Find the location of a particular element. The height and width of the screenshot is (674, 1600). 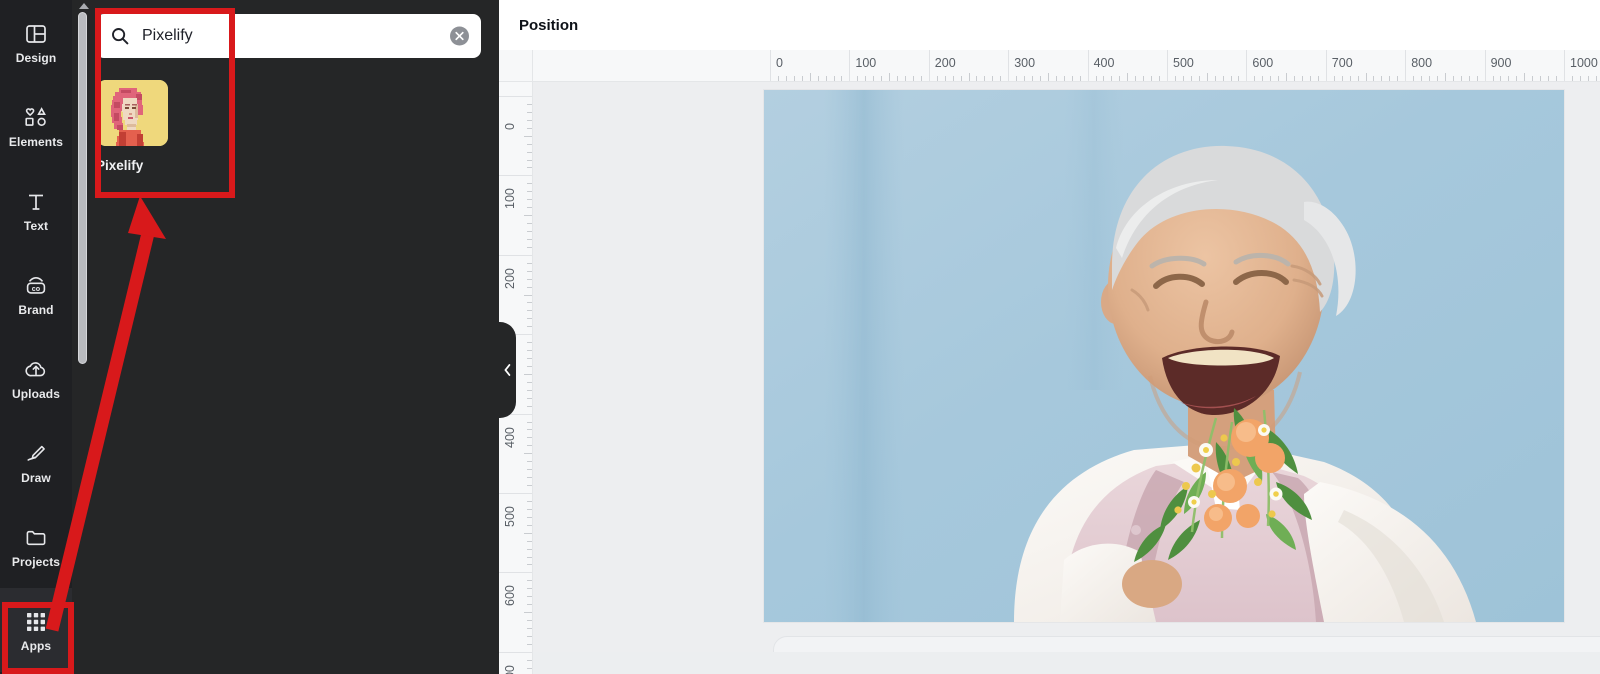

sidebar-item-elements: Elements is located at coordinates (36, 126).